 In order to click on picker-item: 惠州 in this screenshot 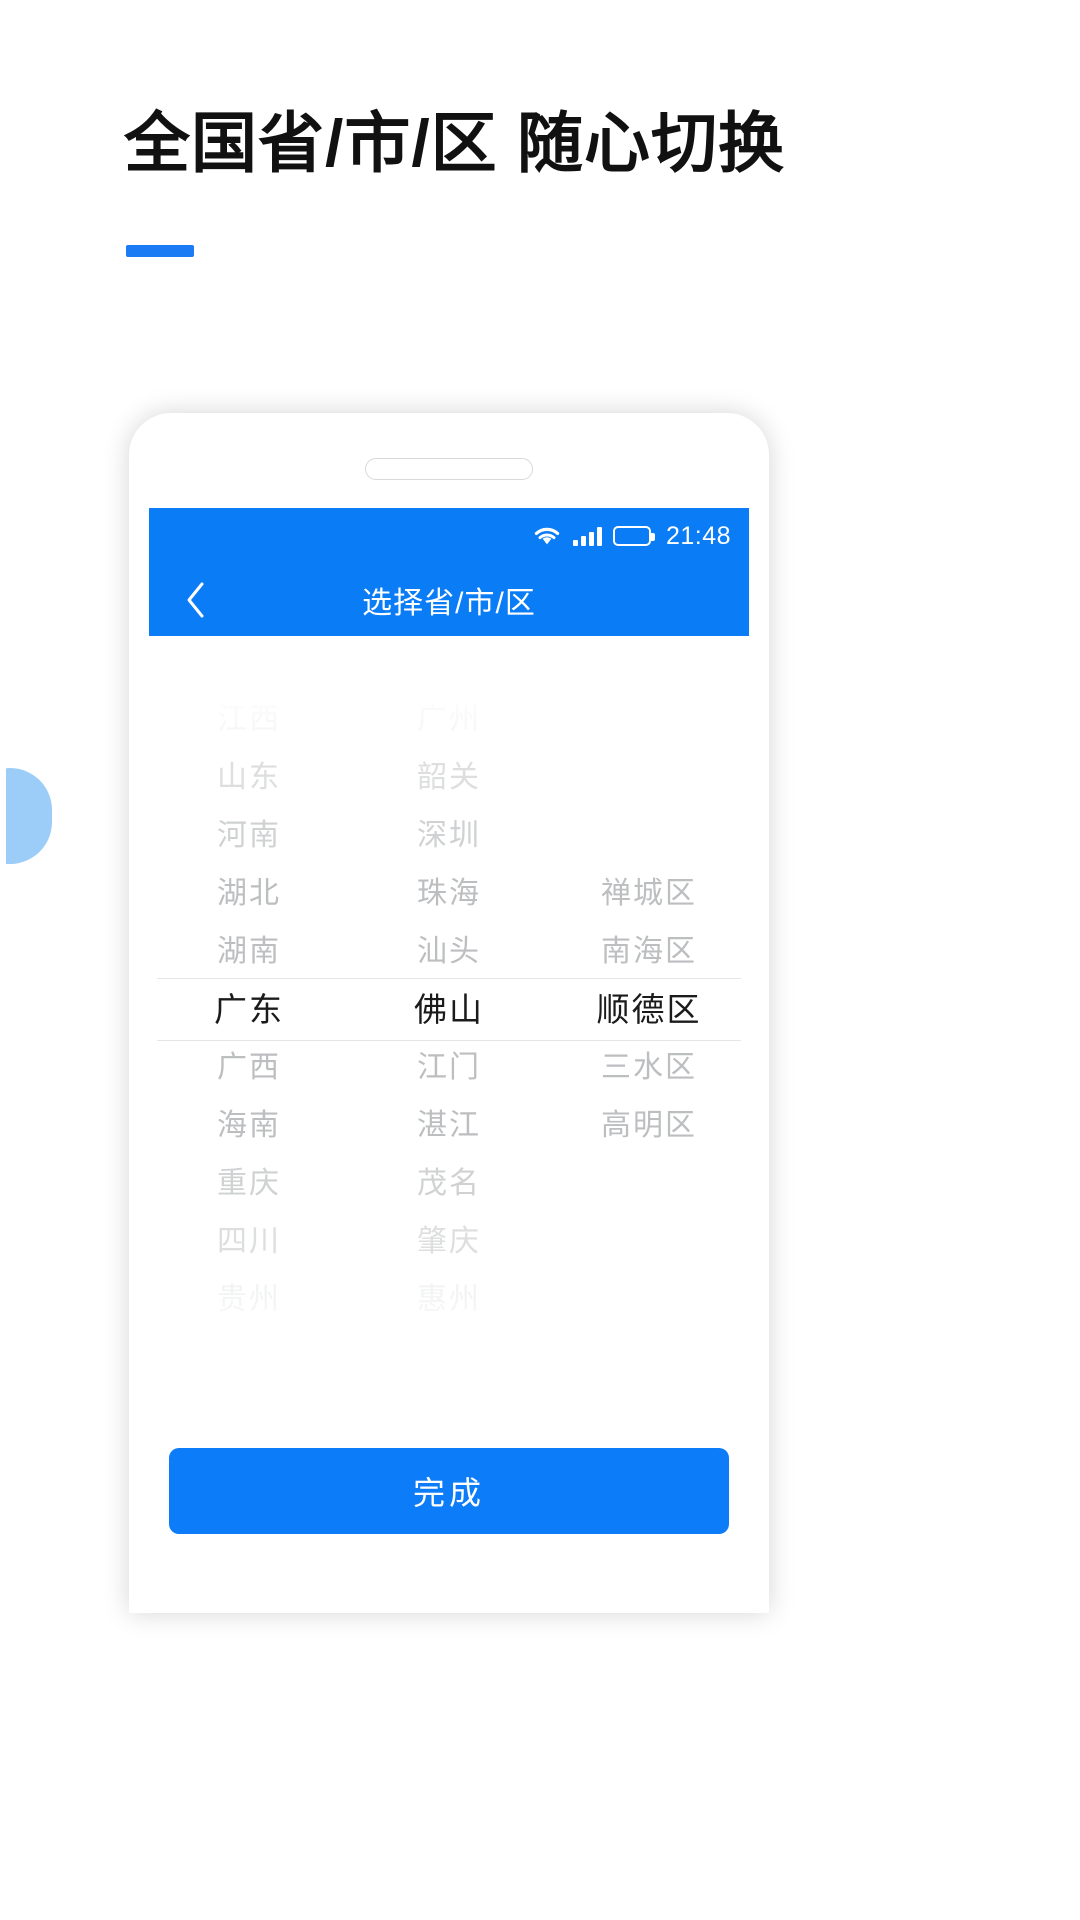, I will do `click(449, 1300)`.